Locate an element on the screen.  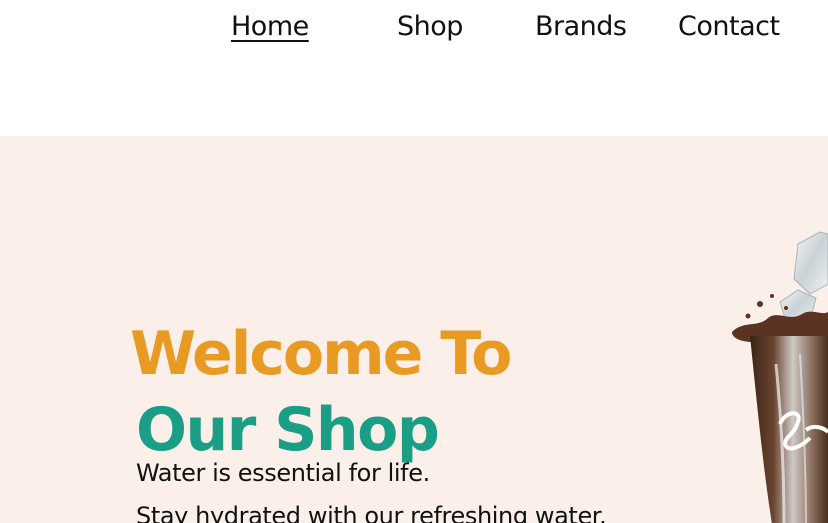
hero-title-welcome: Welcome To is located at coordinates (321, 354).